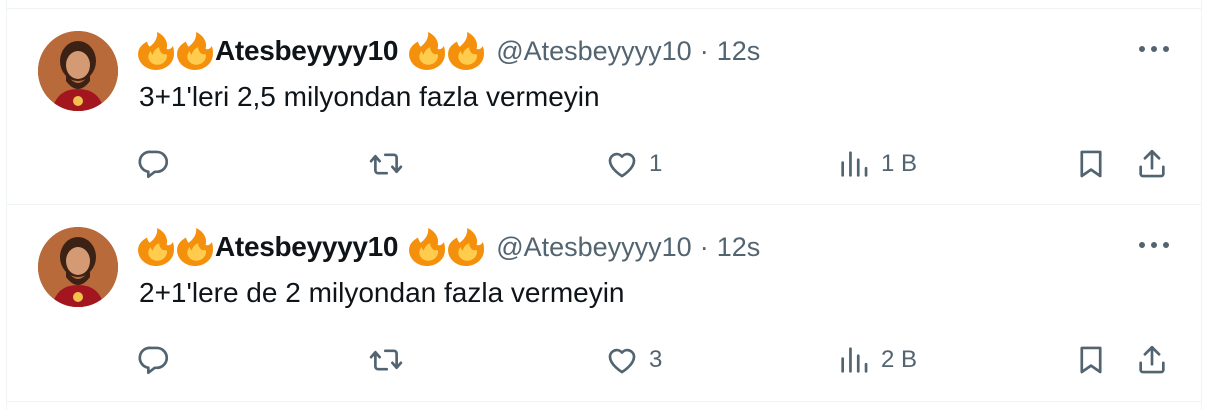 This screenshot has width=1206, height=410. Describe the element at coordinates (604, 360) in the screenshot. I see `tweet-actions: 3 2 B` at that location.